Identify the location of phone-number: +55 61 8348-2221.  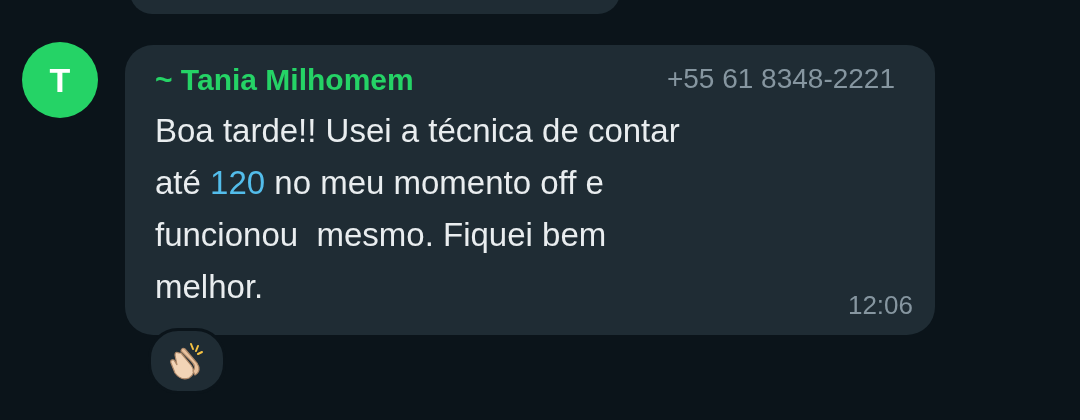
(780, 79).